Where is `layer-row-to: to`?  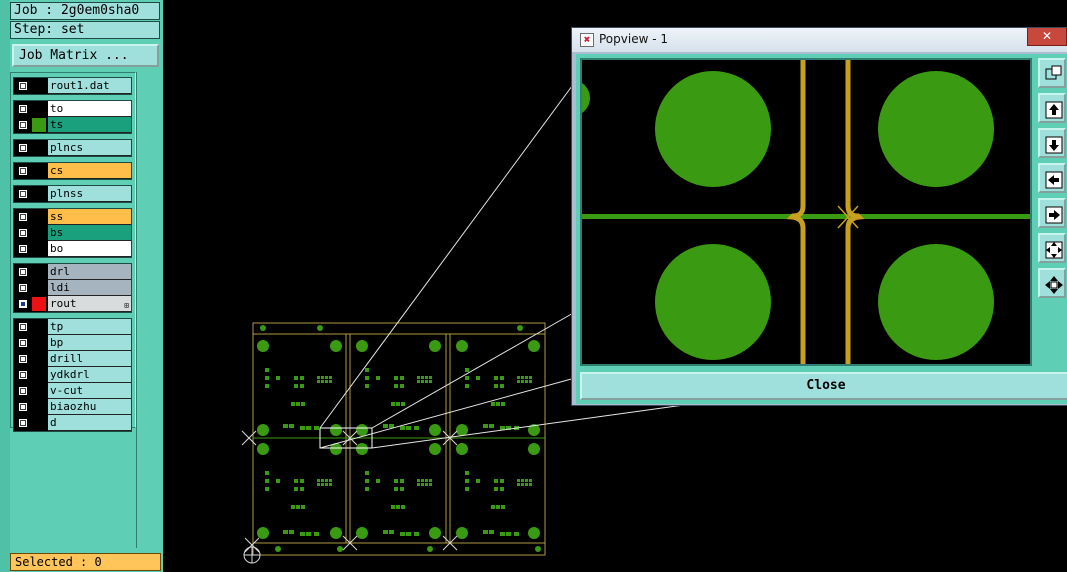
layer-row-to: to is located at coordinates (72, 109).